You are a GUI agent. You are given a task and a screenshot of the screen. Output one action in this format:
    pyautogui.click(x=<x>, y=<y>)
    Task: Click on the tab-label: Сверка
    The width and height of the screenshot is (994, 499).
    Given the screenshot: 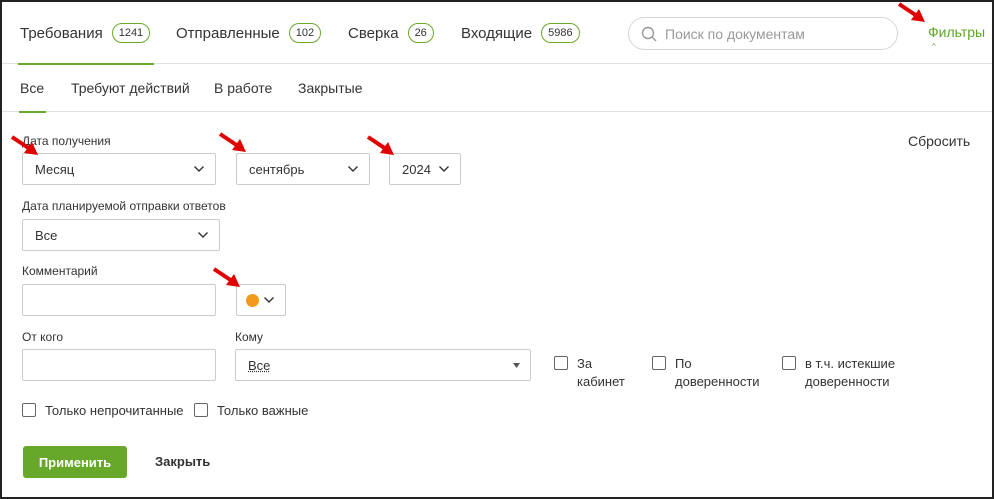 What is the action you would take?
    pyautogui.click(x=373, y=33)
    